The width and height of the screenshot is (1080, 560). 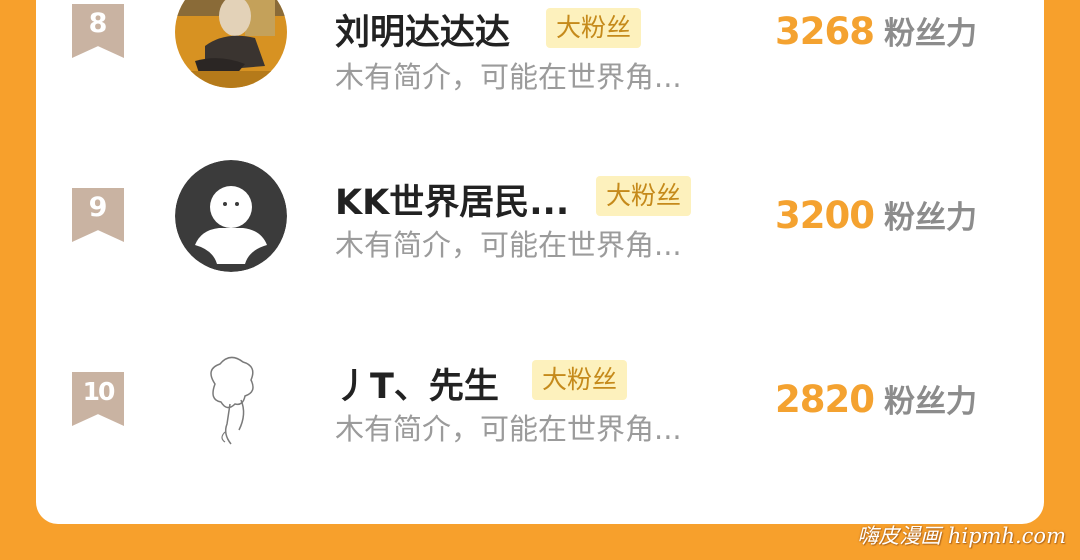 I want to click on sketch-avatar, so click(x=231, y=400).